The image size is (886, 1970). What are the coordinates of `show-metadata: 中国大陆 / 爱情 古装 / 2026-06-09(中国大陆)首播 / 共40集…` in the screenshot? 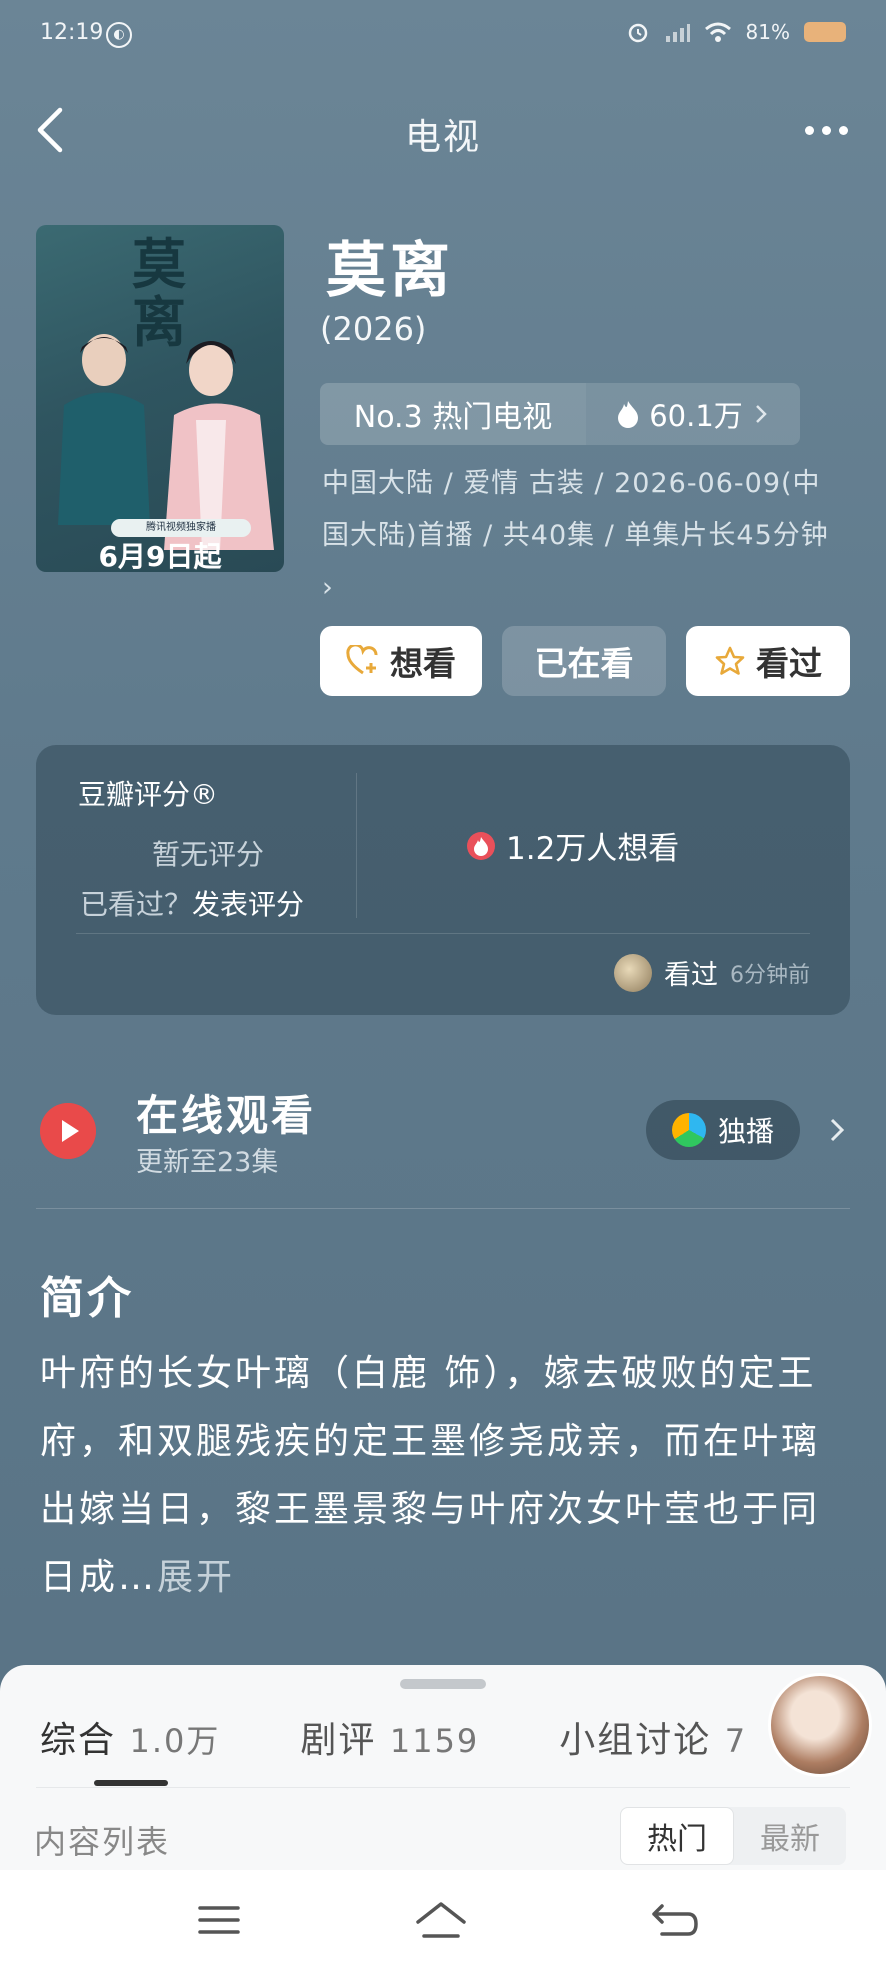 It's located at (577, 536).